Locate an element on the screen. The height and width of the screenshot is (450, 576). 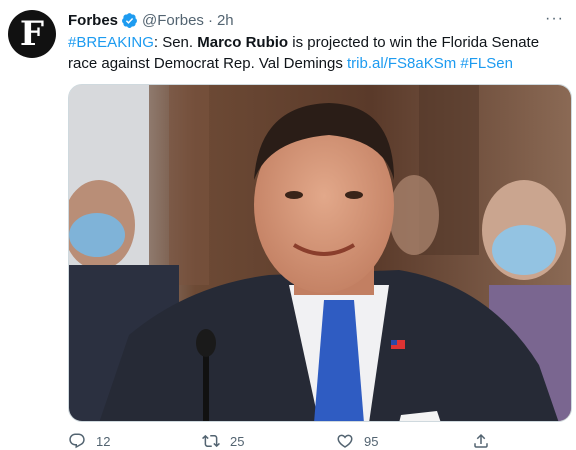
reply-count: 12 is located at coordinates (103, 441).